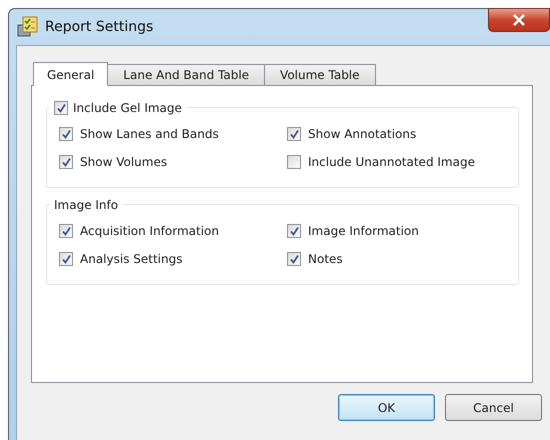  I want to click on dialog-button: Cancel, so click(493, 407).